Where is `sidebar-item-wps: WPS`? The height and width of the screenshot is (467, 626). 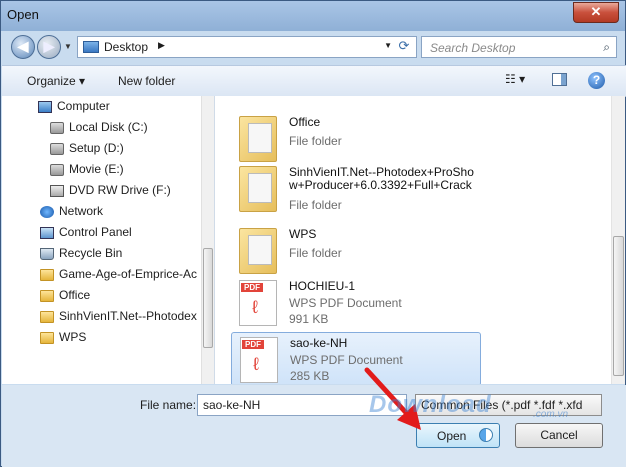 sidebar-item-wps: WPS is located at coordinates (63, 340).